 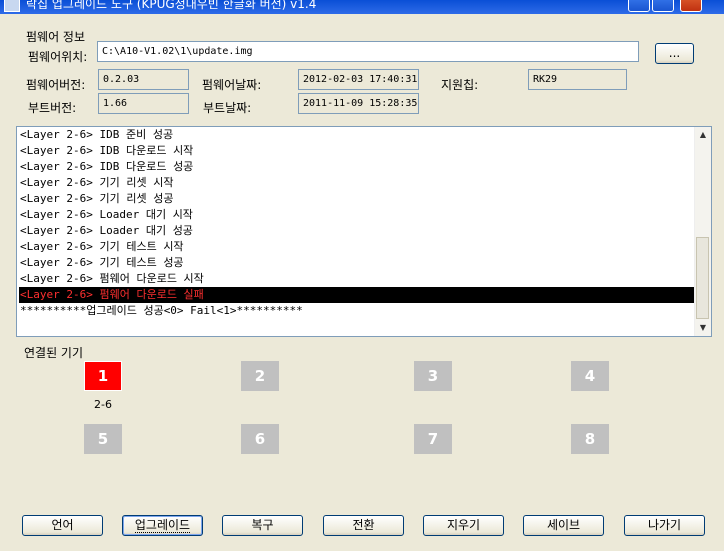 I want to click on upgrade-button: 업그레이드, so click(x=162, y=525).